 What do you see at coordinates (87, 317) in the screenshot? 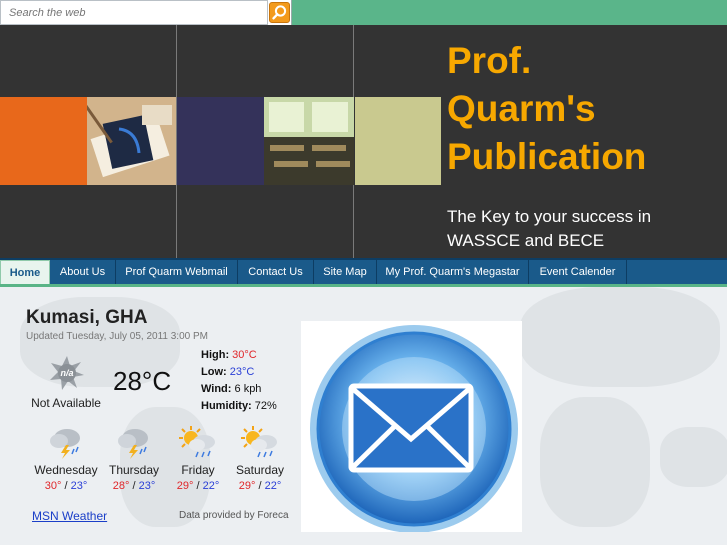
I see `weather-city: Kumasi, GHA` at bounding box center [87, 317].